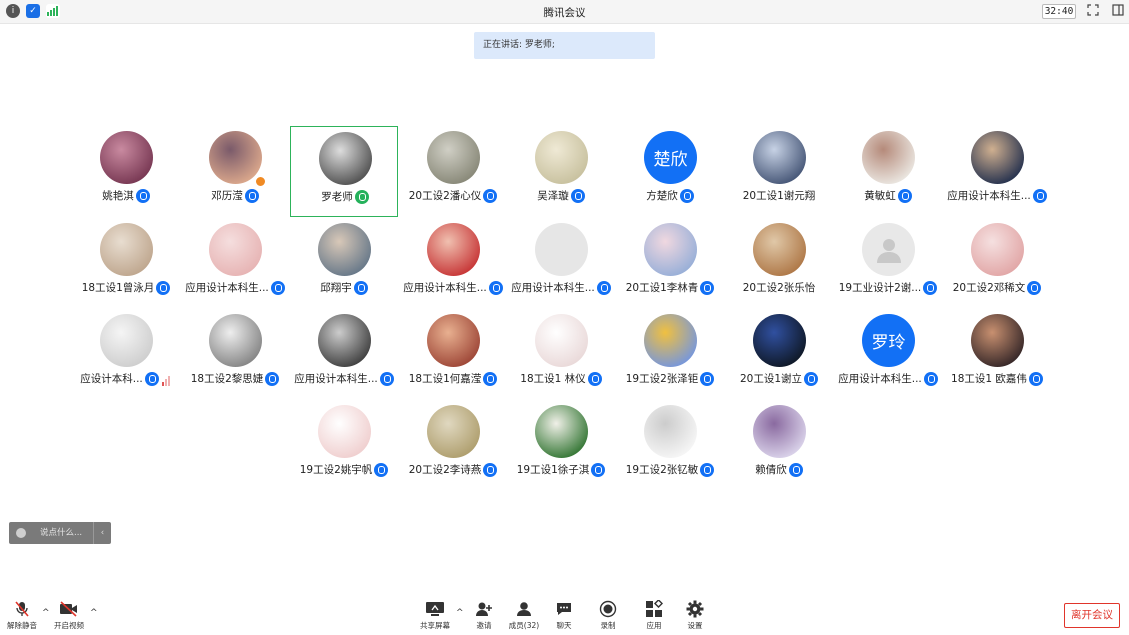 The image size is (1129, 635). What do you see at coordinates (779, 354) in the screenshot?
I see `participant-tile: 20工设1谢立` at bounding box center [779, 354].